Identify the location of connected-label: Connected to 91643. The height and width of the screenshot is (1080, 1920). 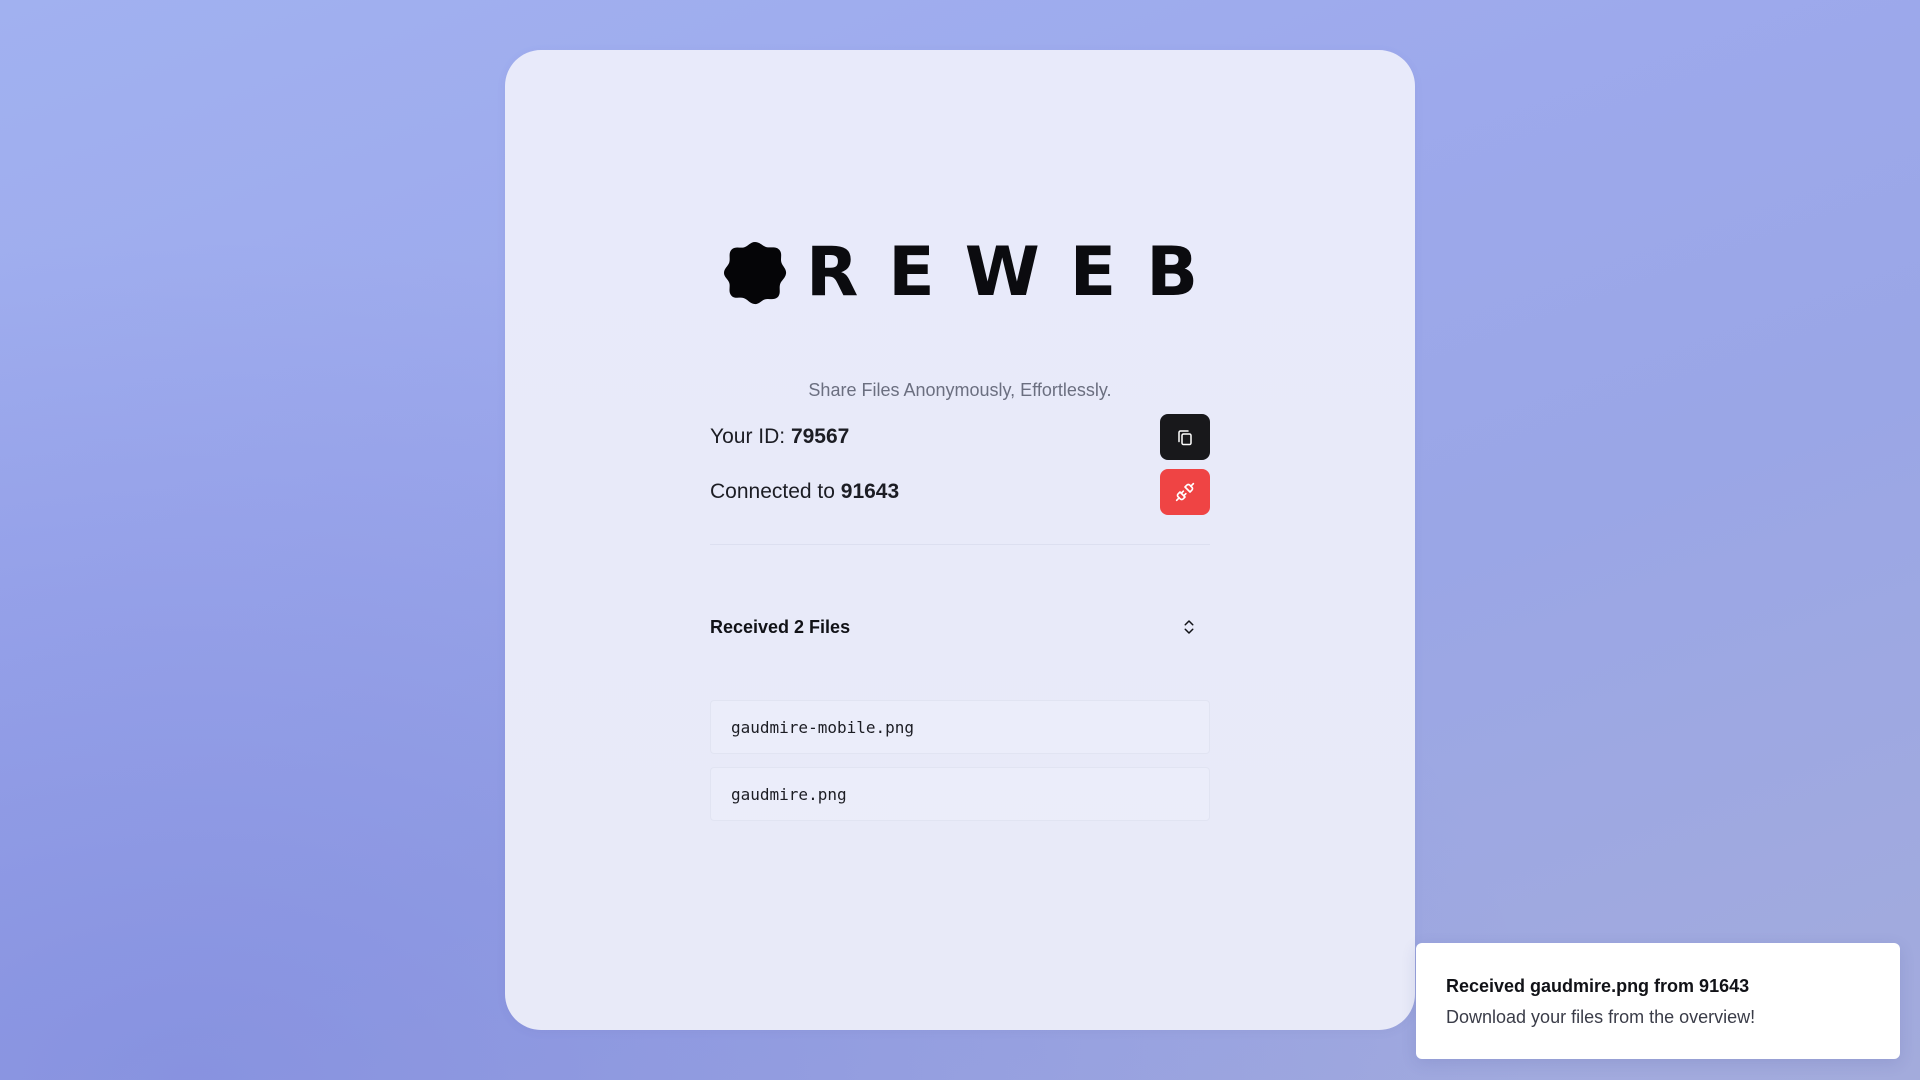
(804, 492).